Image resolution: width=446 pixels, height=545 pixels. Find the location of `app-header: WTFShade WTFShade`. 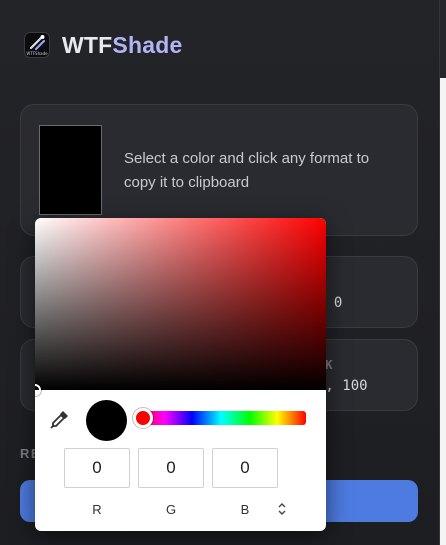

app-header: WTFShade WTFShade is located at coordinates (103, 45).